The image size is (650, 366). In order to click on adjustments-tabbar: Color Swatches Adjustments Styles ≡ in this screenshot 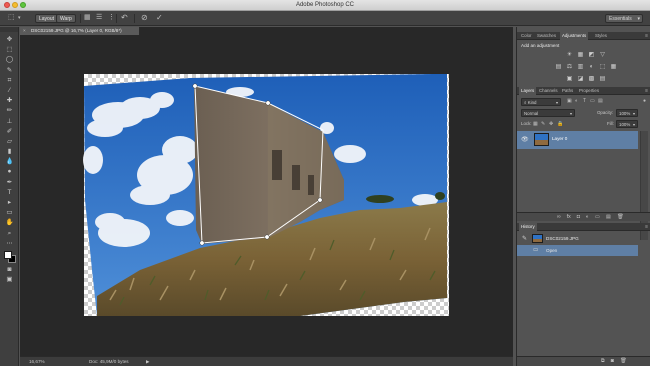, I will do `click(583, 36)`.